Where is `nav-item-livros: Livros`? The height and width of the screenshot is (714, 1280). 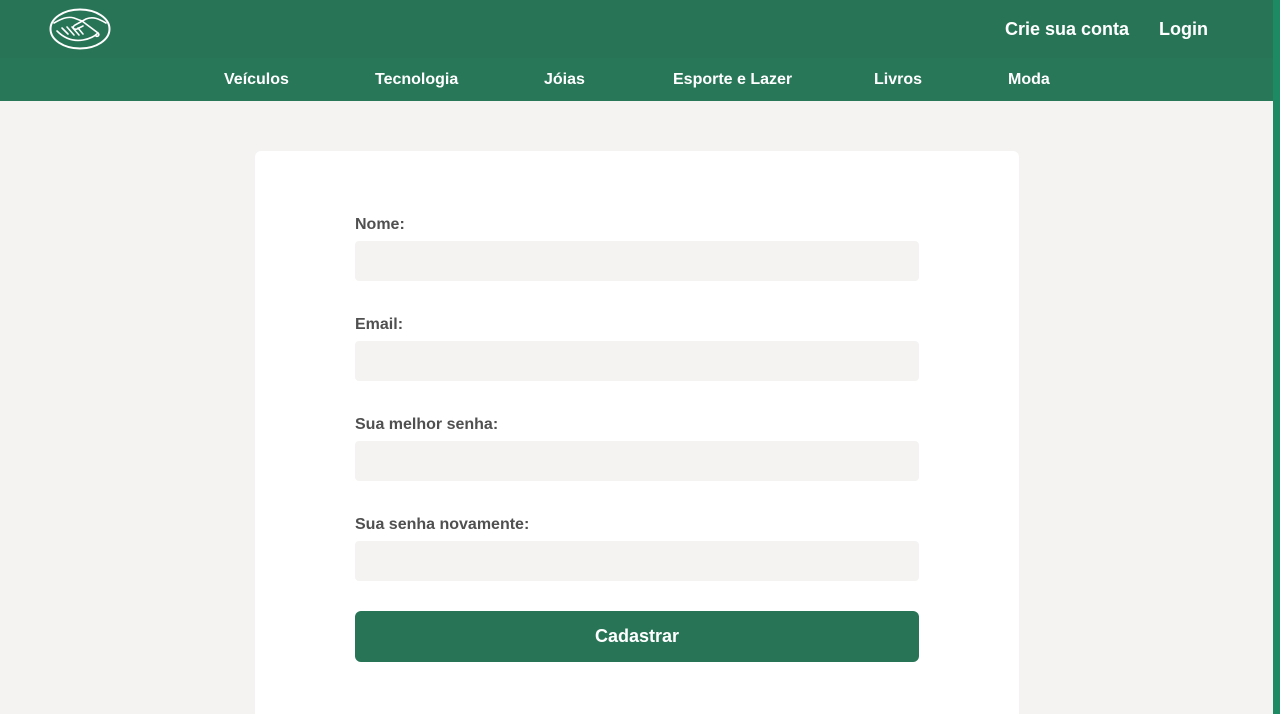
nav-item-livros: Livros is located at coordinates (898, 79).